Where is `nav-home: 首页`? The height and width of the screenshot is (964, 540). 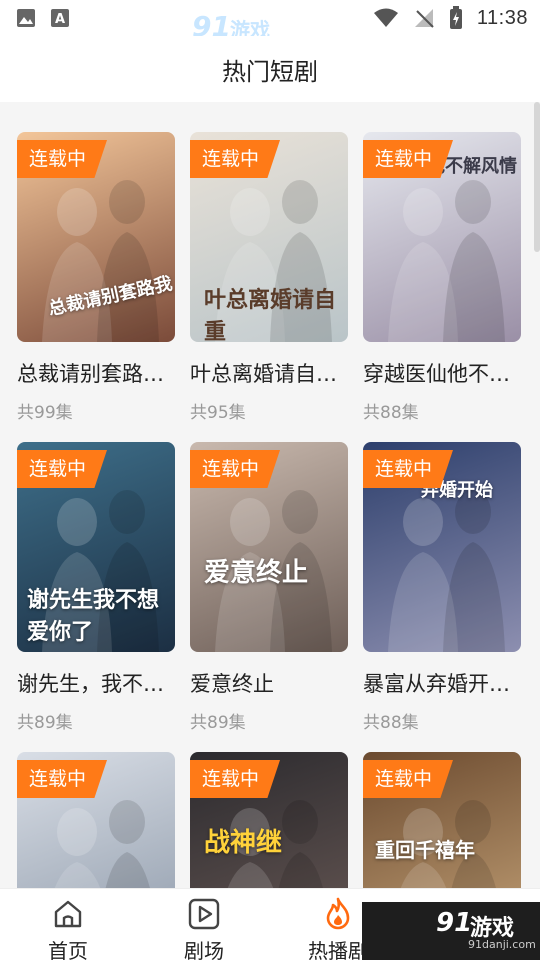 nav-home: 首页 is located at coordinates (68, 930).